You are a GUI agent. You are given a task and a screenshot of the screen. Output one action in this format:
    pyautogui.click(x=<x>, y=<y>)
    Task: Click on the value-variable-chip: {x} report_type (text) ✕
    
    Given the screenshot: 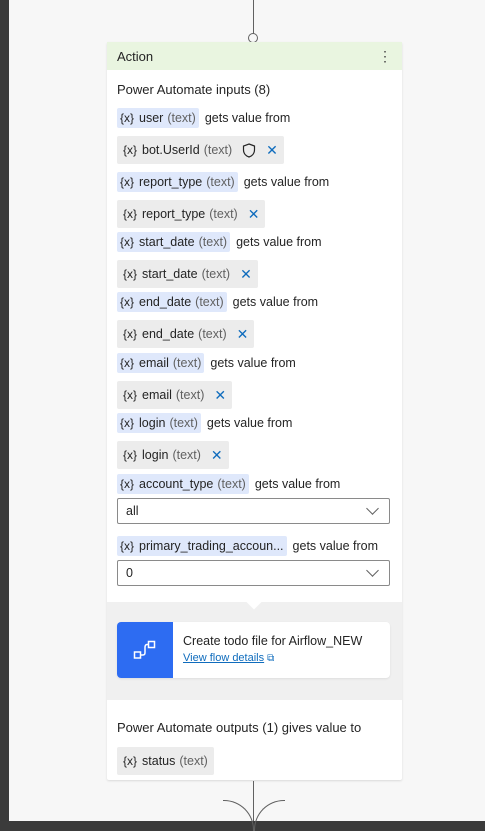 What is the action you would take?
    pyautogui.click(x=191, y=214)
    